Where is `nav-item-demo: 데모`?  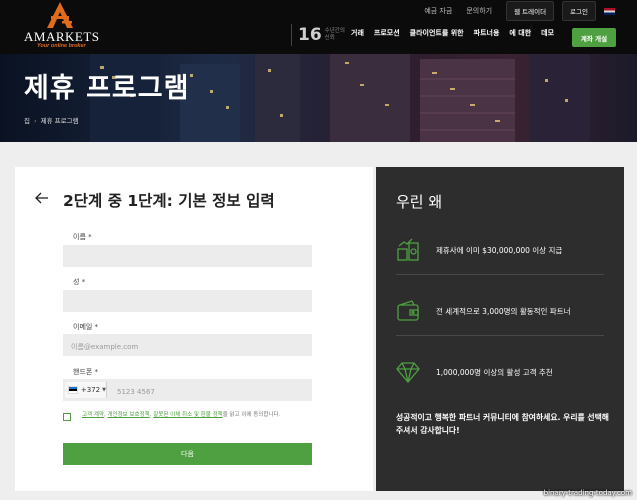 nav-item-demo: 데모 is located at coordinates (547, 33).